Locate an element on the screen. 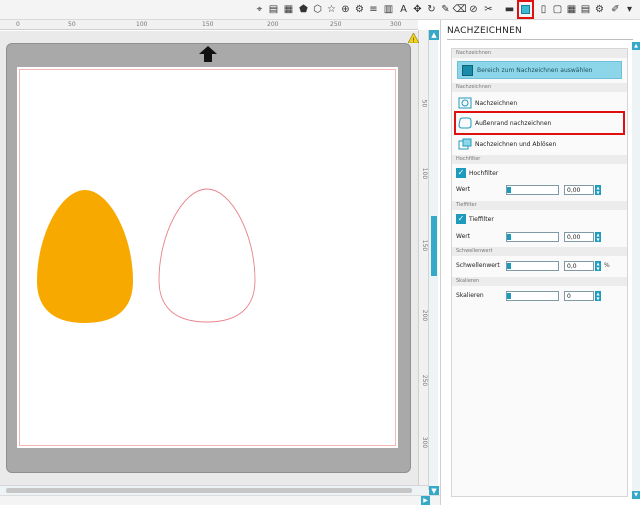 Image resolution: width=640 pixels, height=505 pixels. highpass-checkbox-label: Hochfilter is located at coordinates (484, 173).